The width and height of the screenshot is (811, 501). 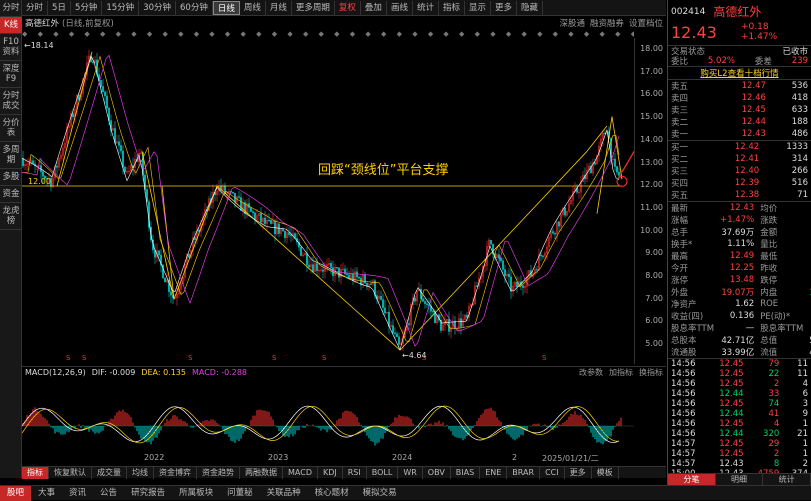 What do you see at coordinates (46, 493) in the screenshot?
I see `bottom-tab-1: 大事` at bounding box center [46, 493].